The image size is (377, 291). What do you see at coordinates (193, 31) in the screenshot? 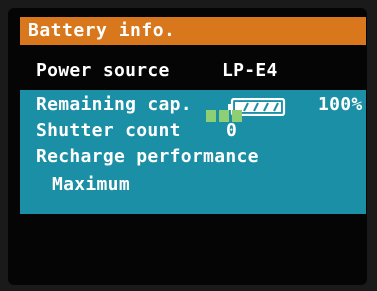
I see `menu-title: Battery info.` at bounding box center [193, 31].